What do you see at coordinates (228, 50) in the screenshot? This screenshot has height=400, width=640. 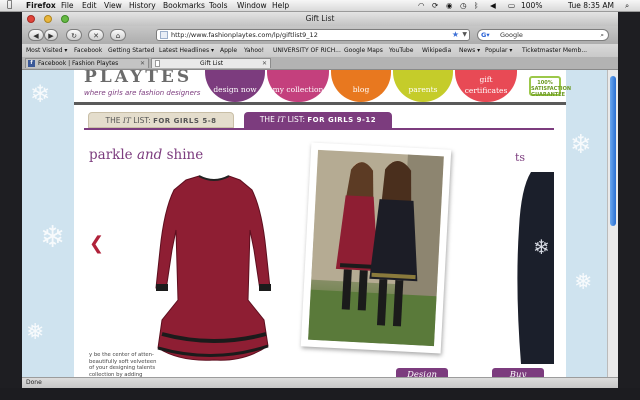 I see `bookmark-apple: Apple` at bounding box center [228, 50].